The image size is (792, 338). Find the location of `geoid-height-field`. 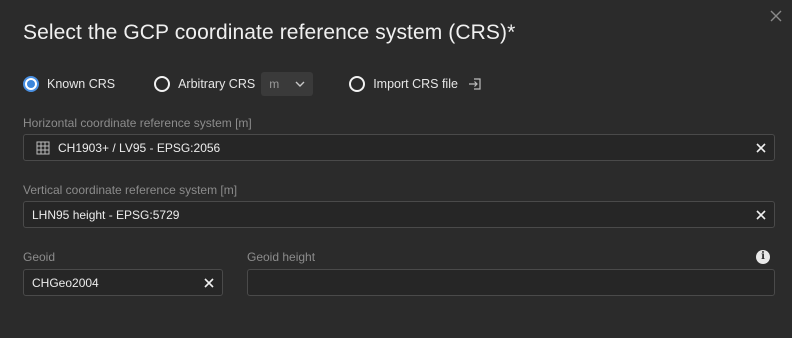

geoid-height-field is located at coordinates (511, 282).